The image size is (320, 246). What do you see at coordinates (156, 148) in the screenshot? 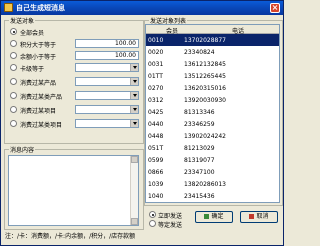
I see `member-cell: 051T` at bounding box center [156, 148].